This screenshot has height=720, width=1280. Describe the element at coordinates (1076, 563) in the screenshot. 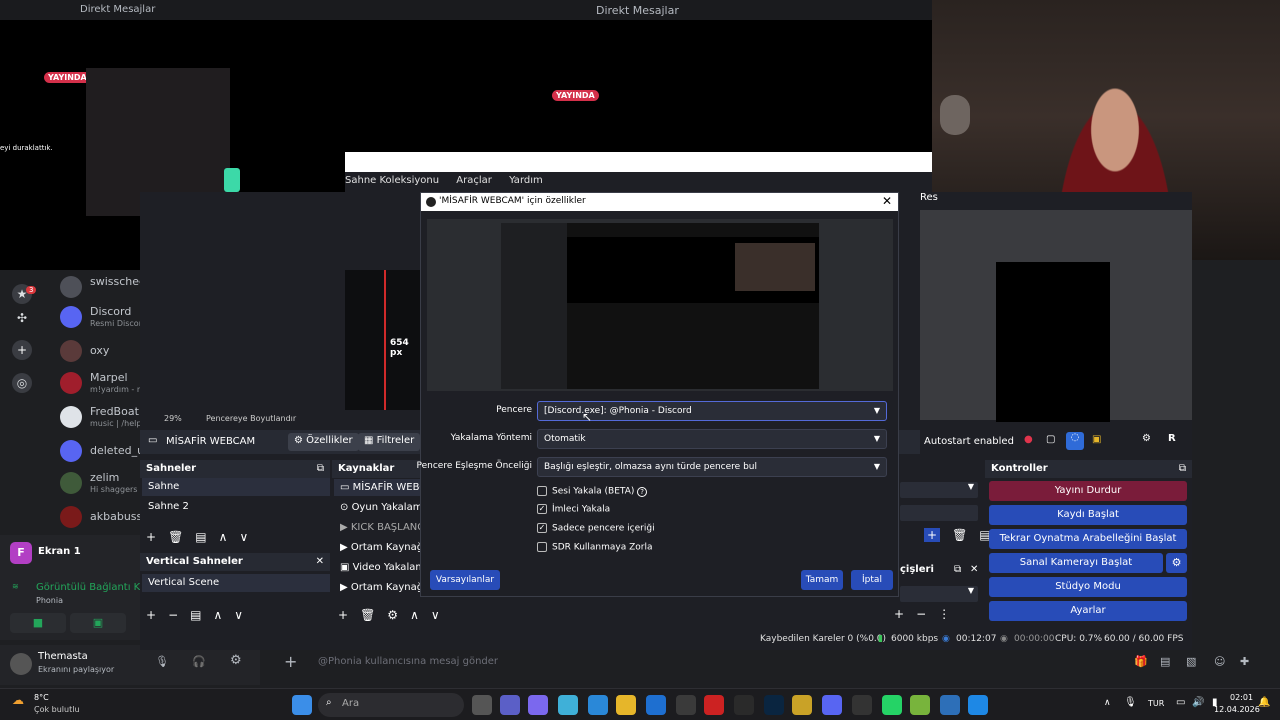

I see `virtual-camera-button: Sanal Kamerayı Başlat` at that location.